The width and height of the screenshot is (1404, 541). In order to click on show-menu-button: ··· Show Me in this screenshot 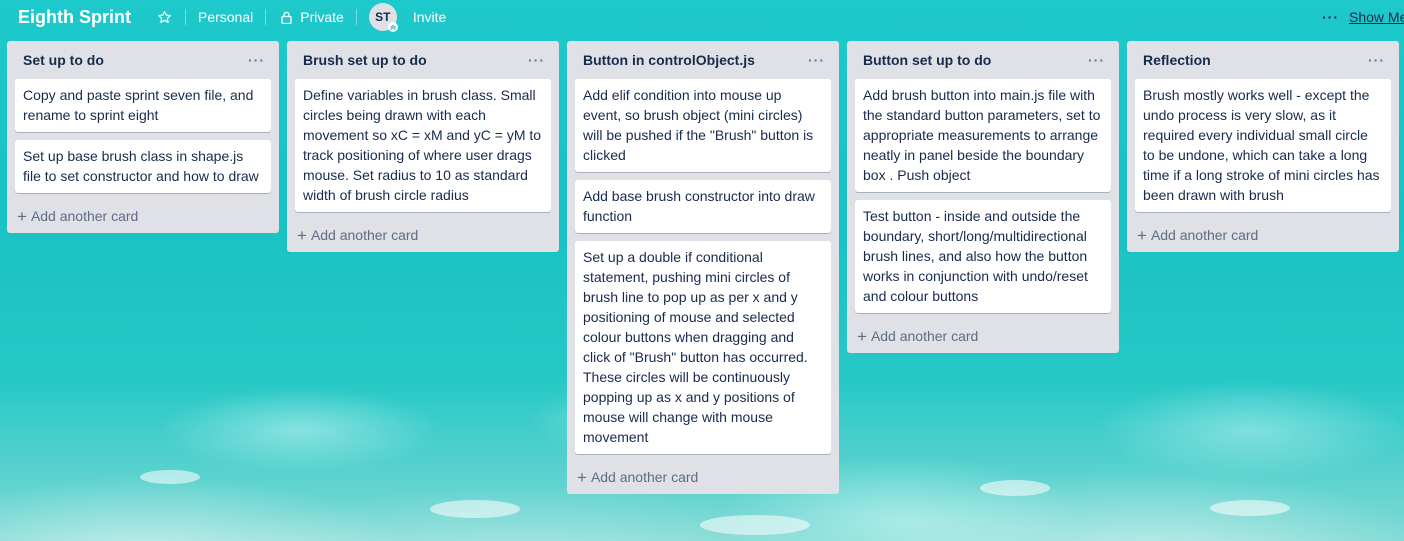, I will do `click(1363, 17)`.